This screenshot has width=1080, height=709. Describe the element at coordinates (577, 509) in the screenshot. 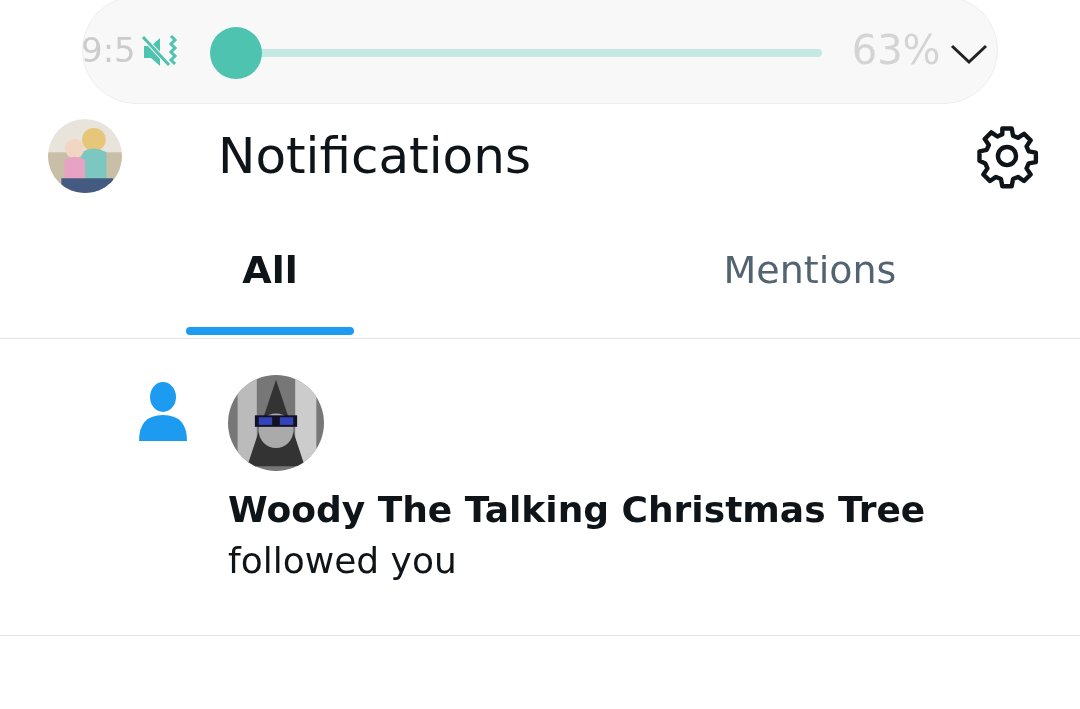

I see `user-name: Woody The Talking Christmas Tree` at that location.